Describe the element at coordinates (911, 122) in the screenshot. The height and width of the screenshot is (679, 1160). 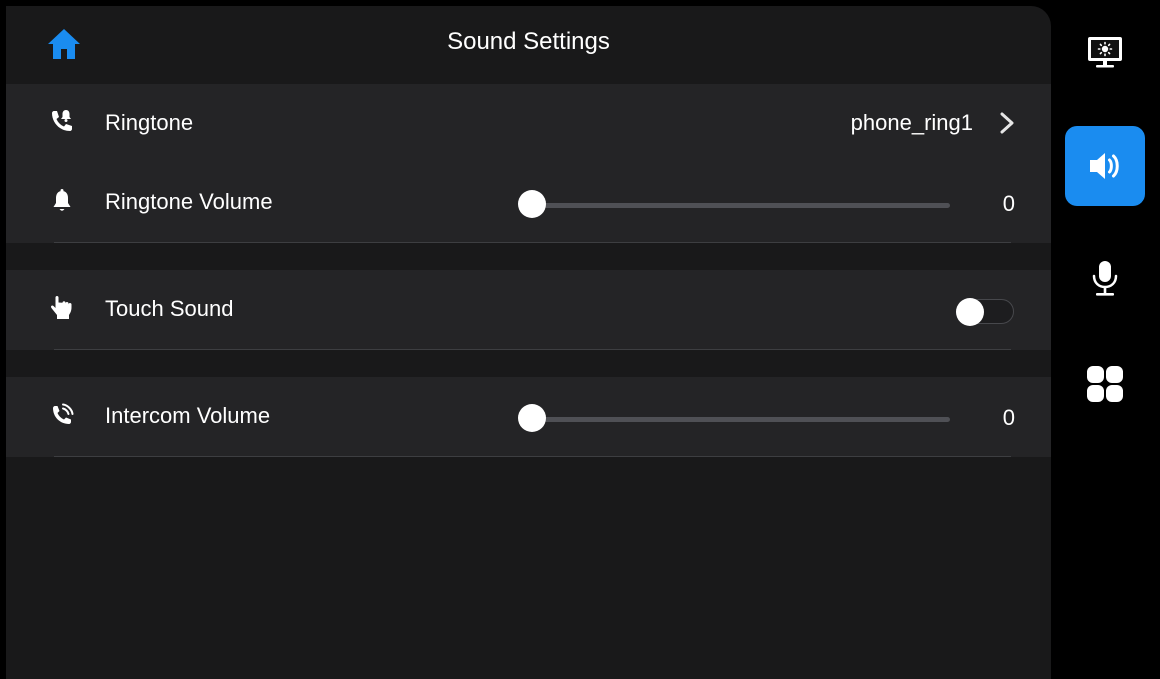
I see `ringtone-value: phone_ring1` at that location.